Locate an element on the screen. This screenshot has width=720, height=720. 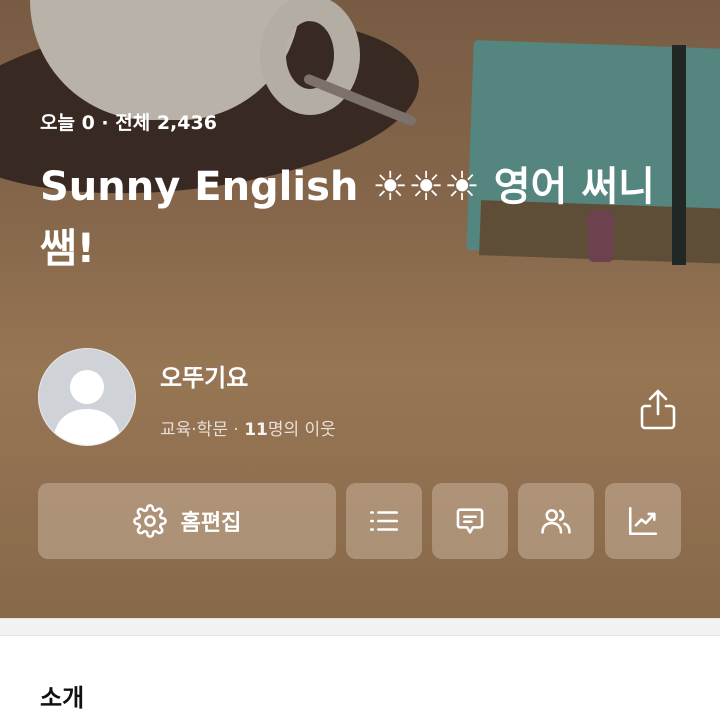
neighbors-button is located at coordinates (556, 521).